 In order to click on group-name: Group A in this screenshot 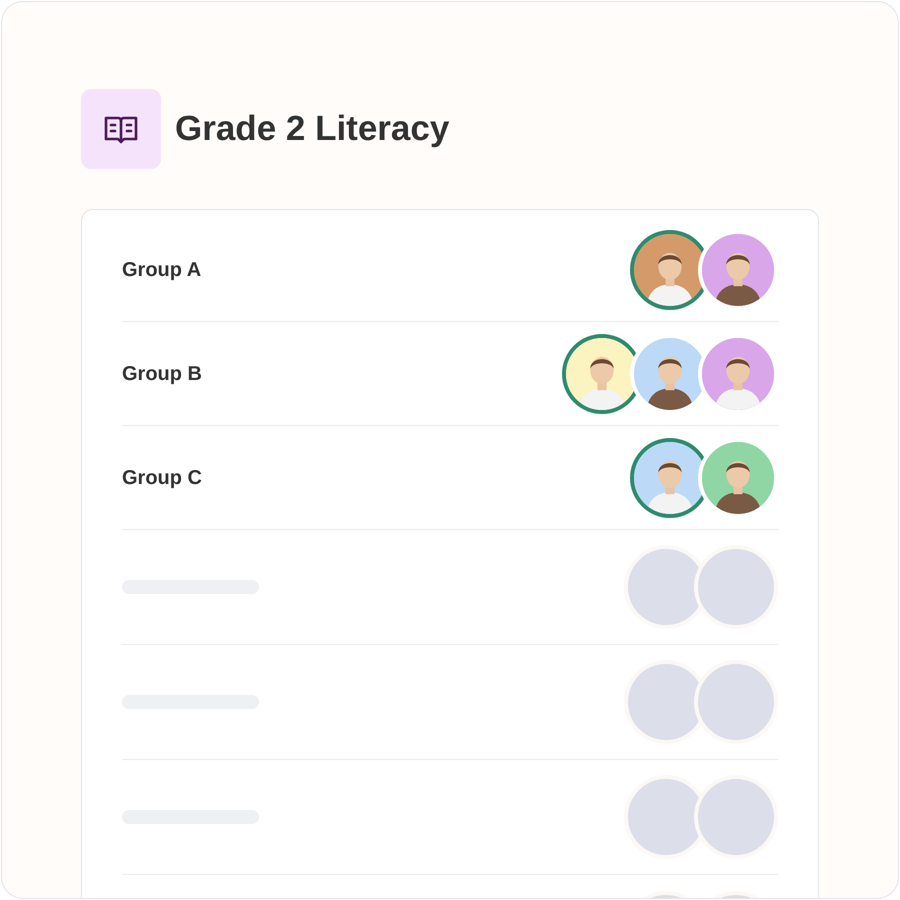, I will do `click(162, 270)`.